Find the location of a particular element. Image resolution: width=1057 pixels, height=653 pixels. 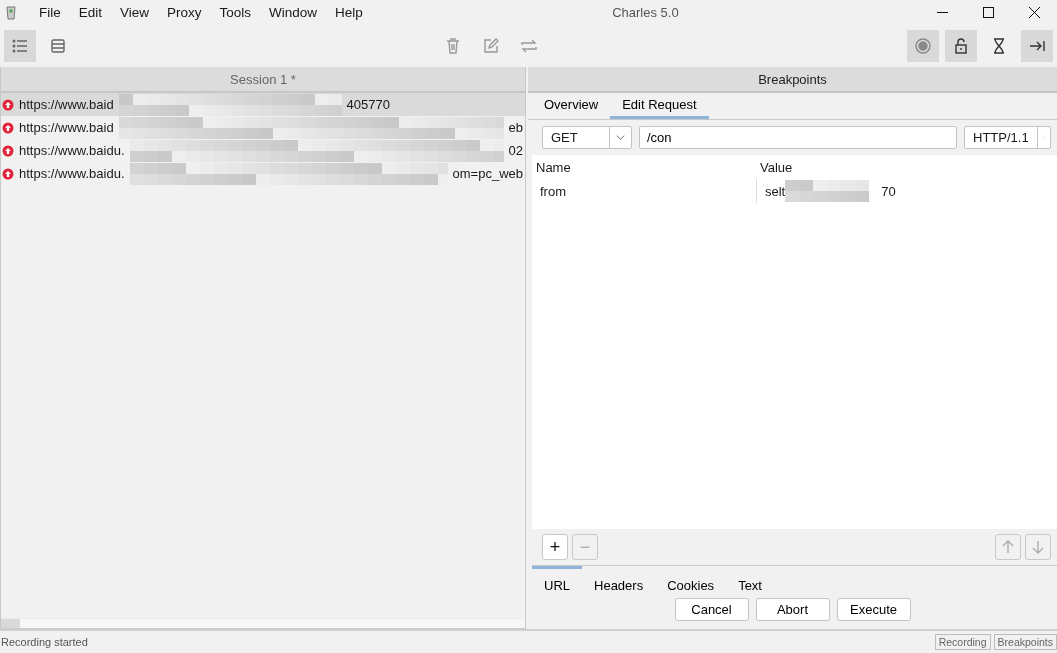

action-button: Cancel is located at coordinates (711, 609).